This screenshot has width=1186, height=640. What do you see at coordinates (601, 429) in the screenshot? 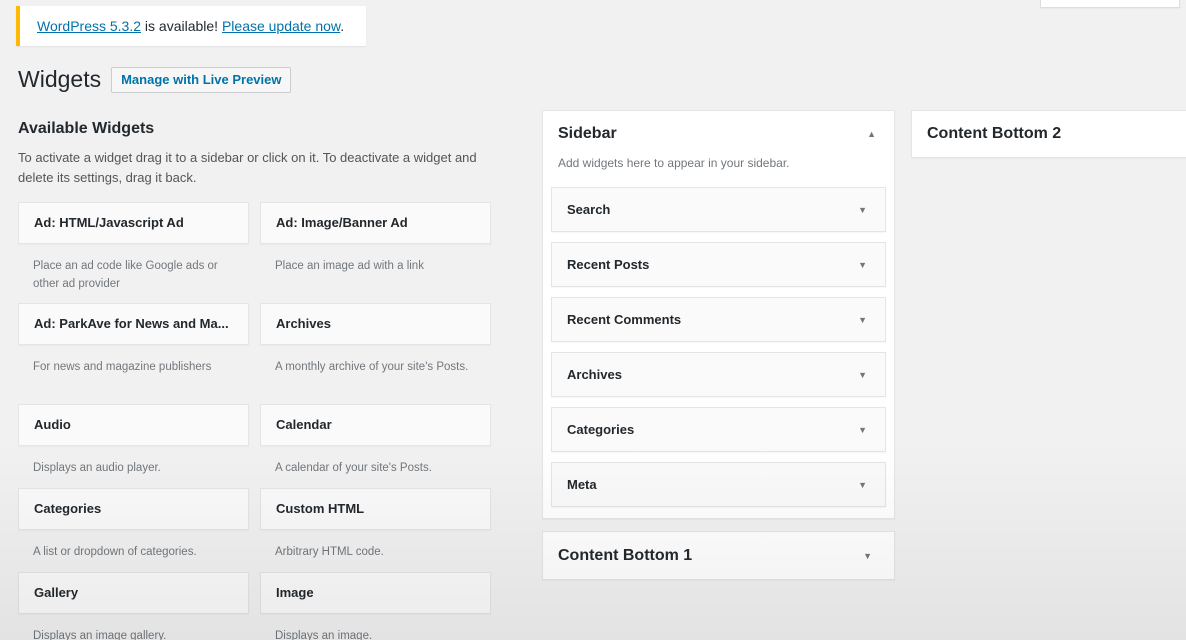
I see `sidebar-widget-title: Categories` at bounding box center [601, 429].